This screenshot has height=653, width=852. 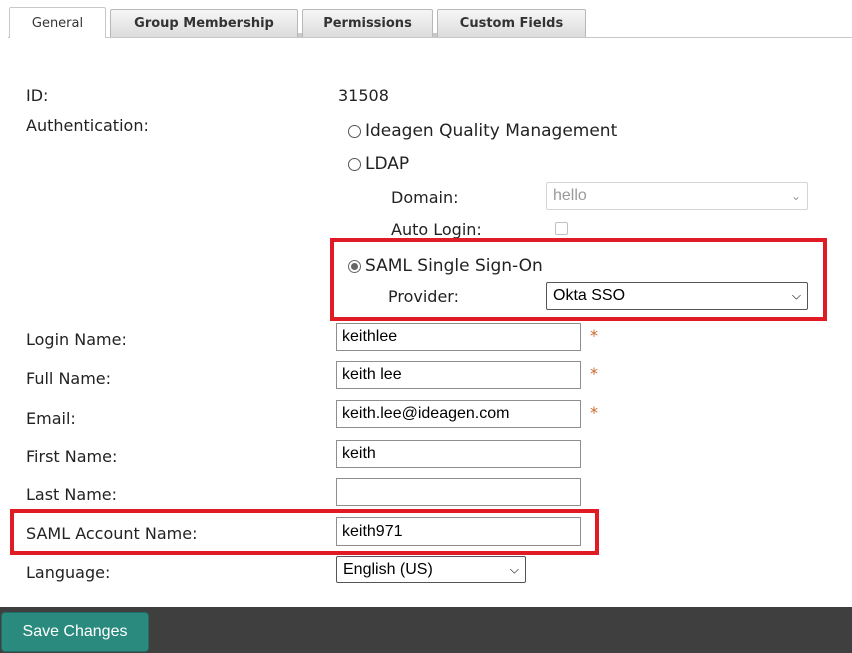 I want to click on login-name-label: Login Name:, so click(x=76, y=339).